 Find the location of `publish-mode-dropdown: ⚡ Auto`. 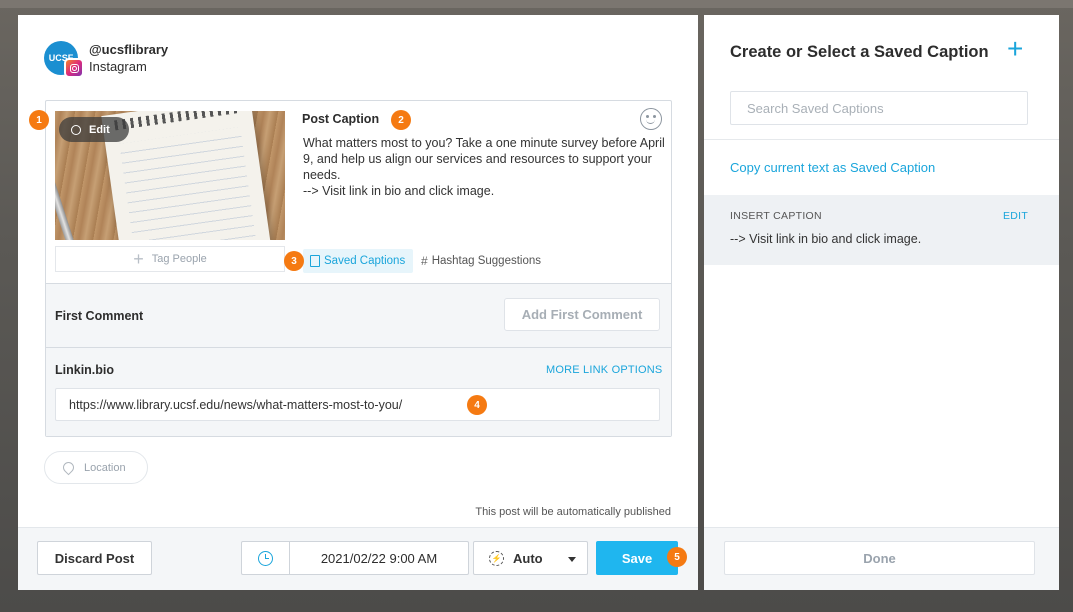

publish-mode-dropdown: ⚡ Auto is located at coordinates (530, 558).